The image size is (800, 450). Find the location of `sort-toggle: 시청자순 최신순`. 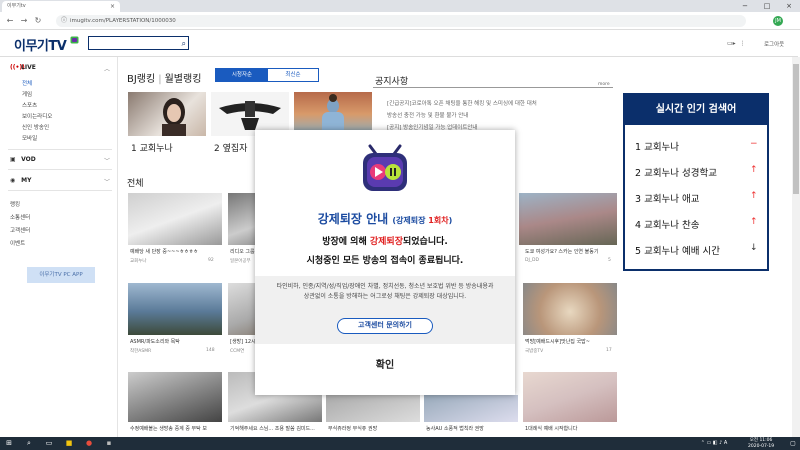

sort-toggle: 시청자순 최신순 is located at coordinates (267, 75).